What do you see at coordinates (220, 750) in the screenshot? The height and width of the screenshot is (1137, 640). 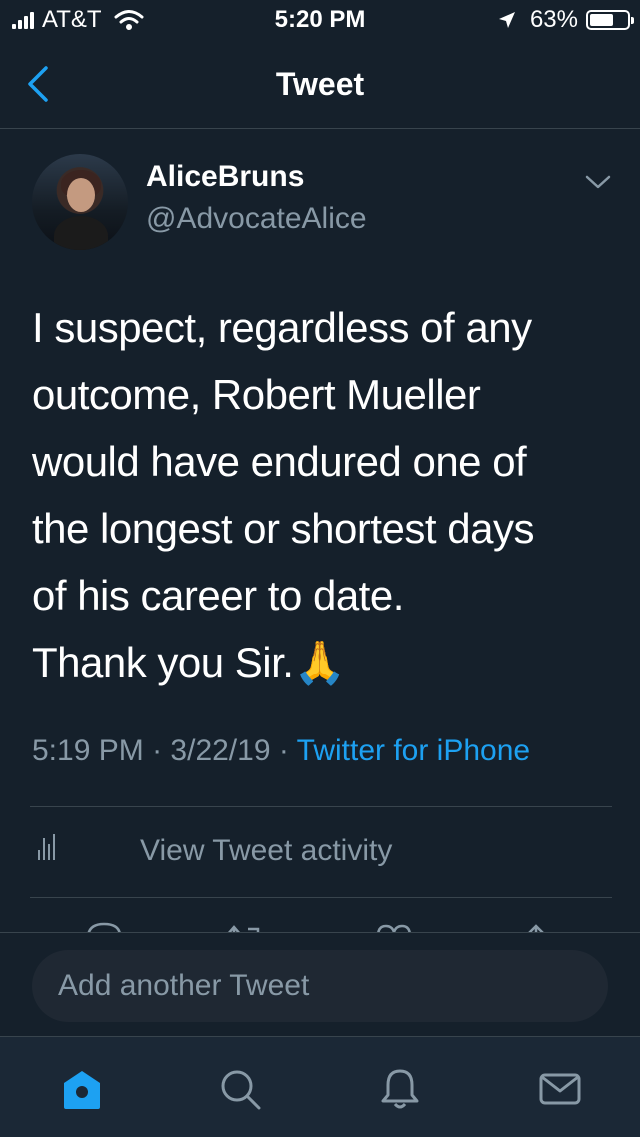 I see `tweet-date: 3/22/19` at bounding box center [220, 750].